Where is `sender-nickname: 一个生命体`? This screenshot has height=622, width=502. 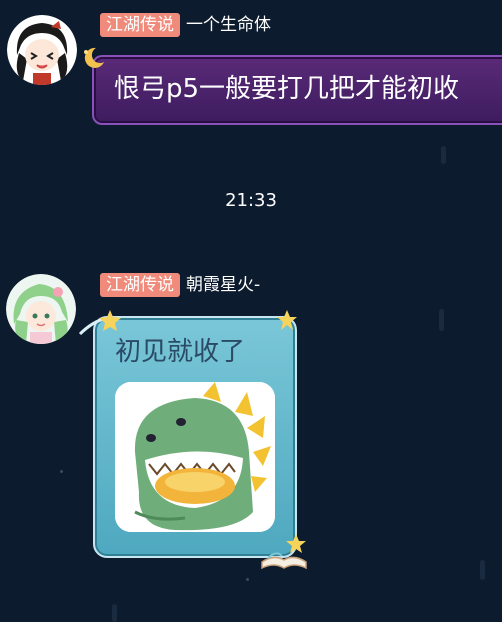
sender-nickname: 一个生命体 is located at coordinates (228, 25).